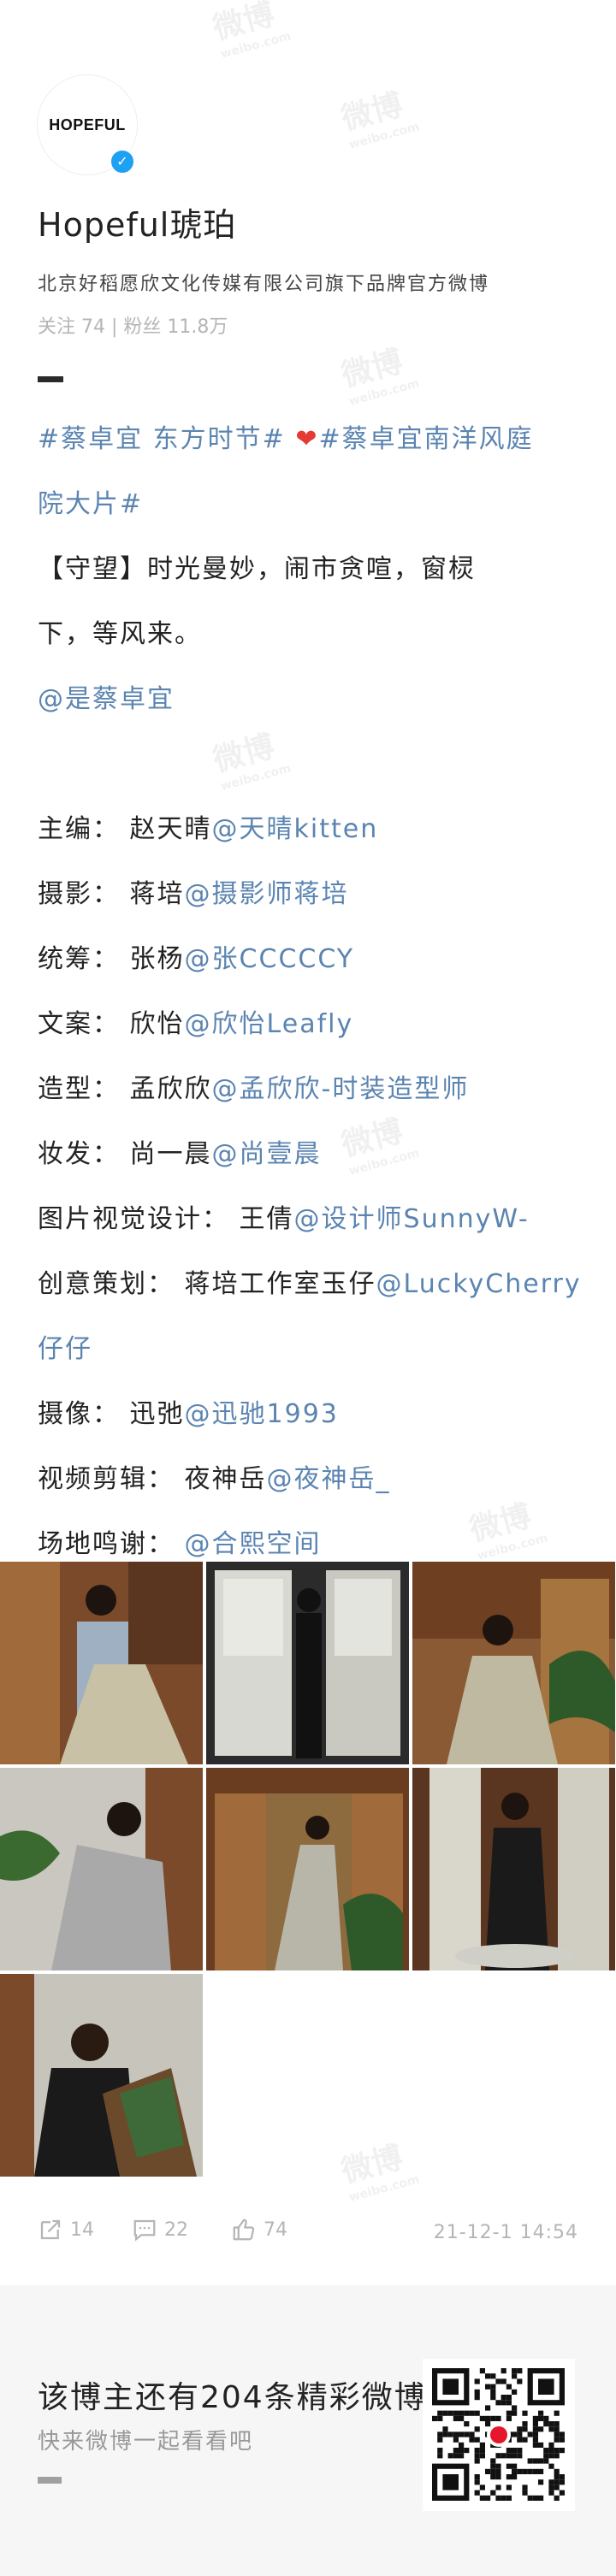  I want to click on follow-stats: 关注 74 | 粉丝 11.8万, so click(133, 327).